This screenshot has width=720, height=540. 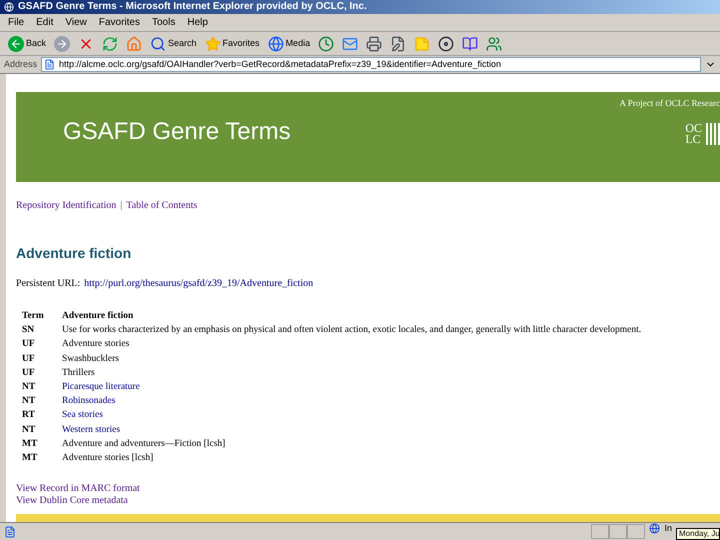 What do you see at coordinates (108, 459) in the screenshot?
I see `term-text: Adventure stories [lcsh]` at bounding box center [108, 459].